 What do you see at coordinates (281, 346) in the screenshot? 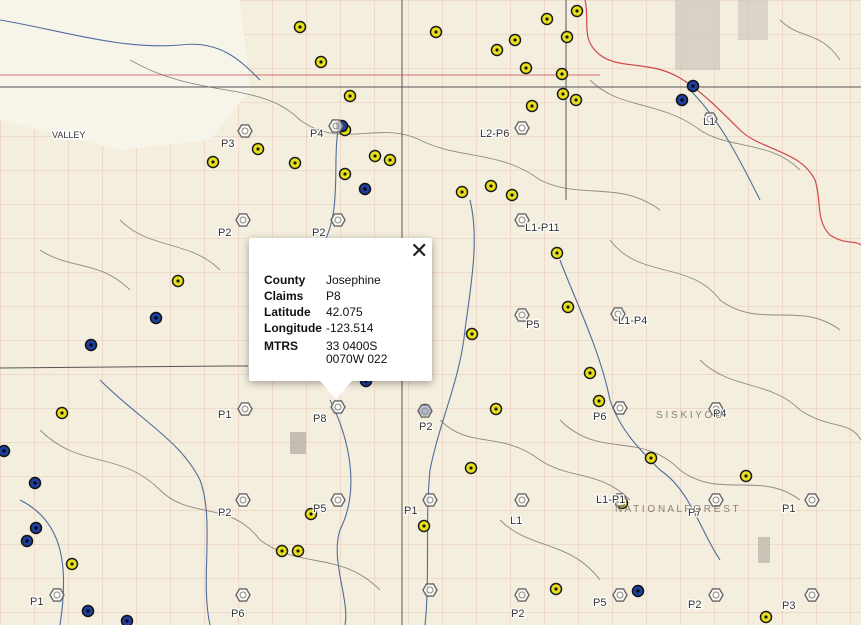
I see `attr-key: MTRS` at bounding box center [281, 346].